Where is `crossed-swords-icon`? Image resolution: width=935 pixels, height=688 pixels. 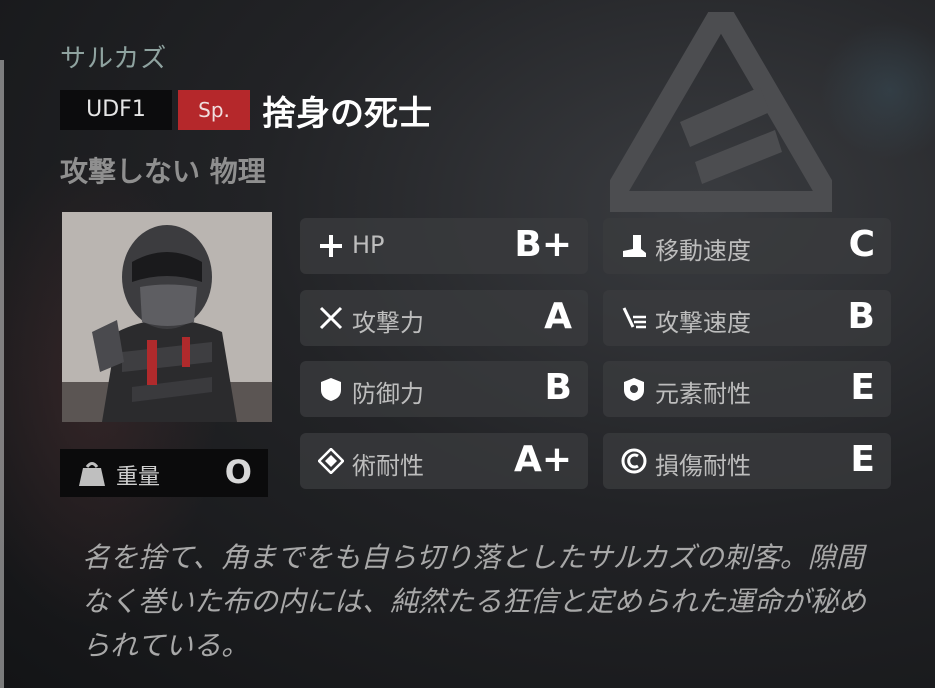
crossed-swords-icon is located at coordinates (331, 318).